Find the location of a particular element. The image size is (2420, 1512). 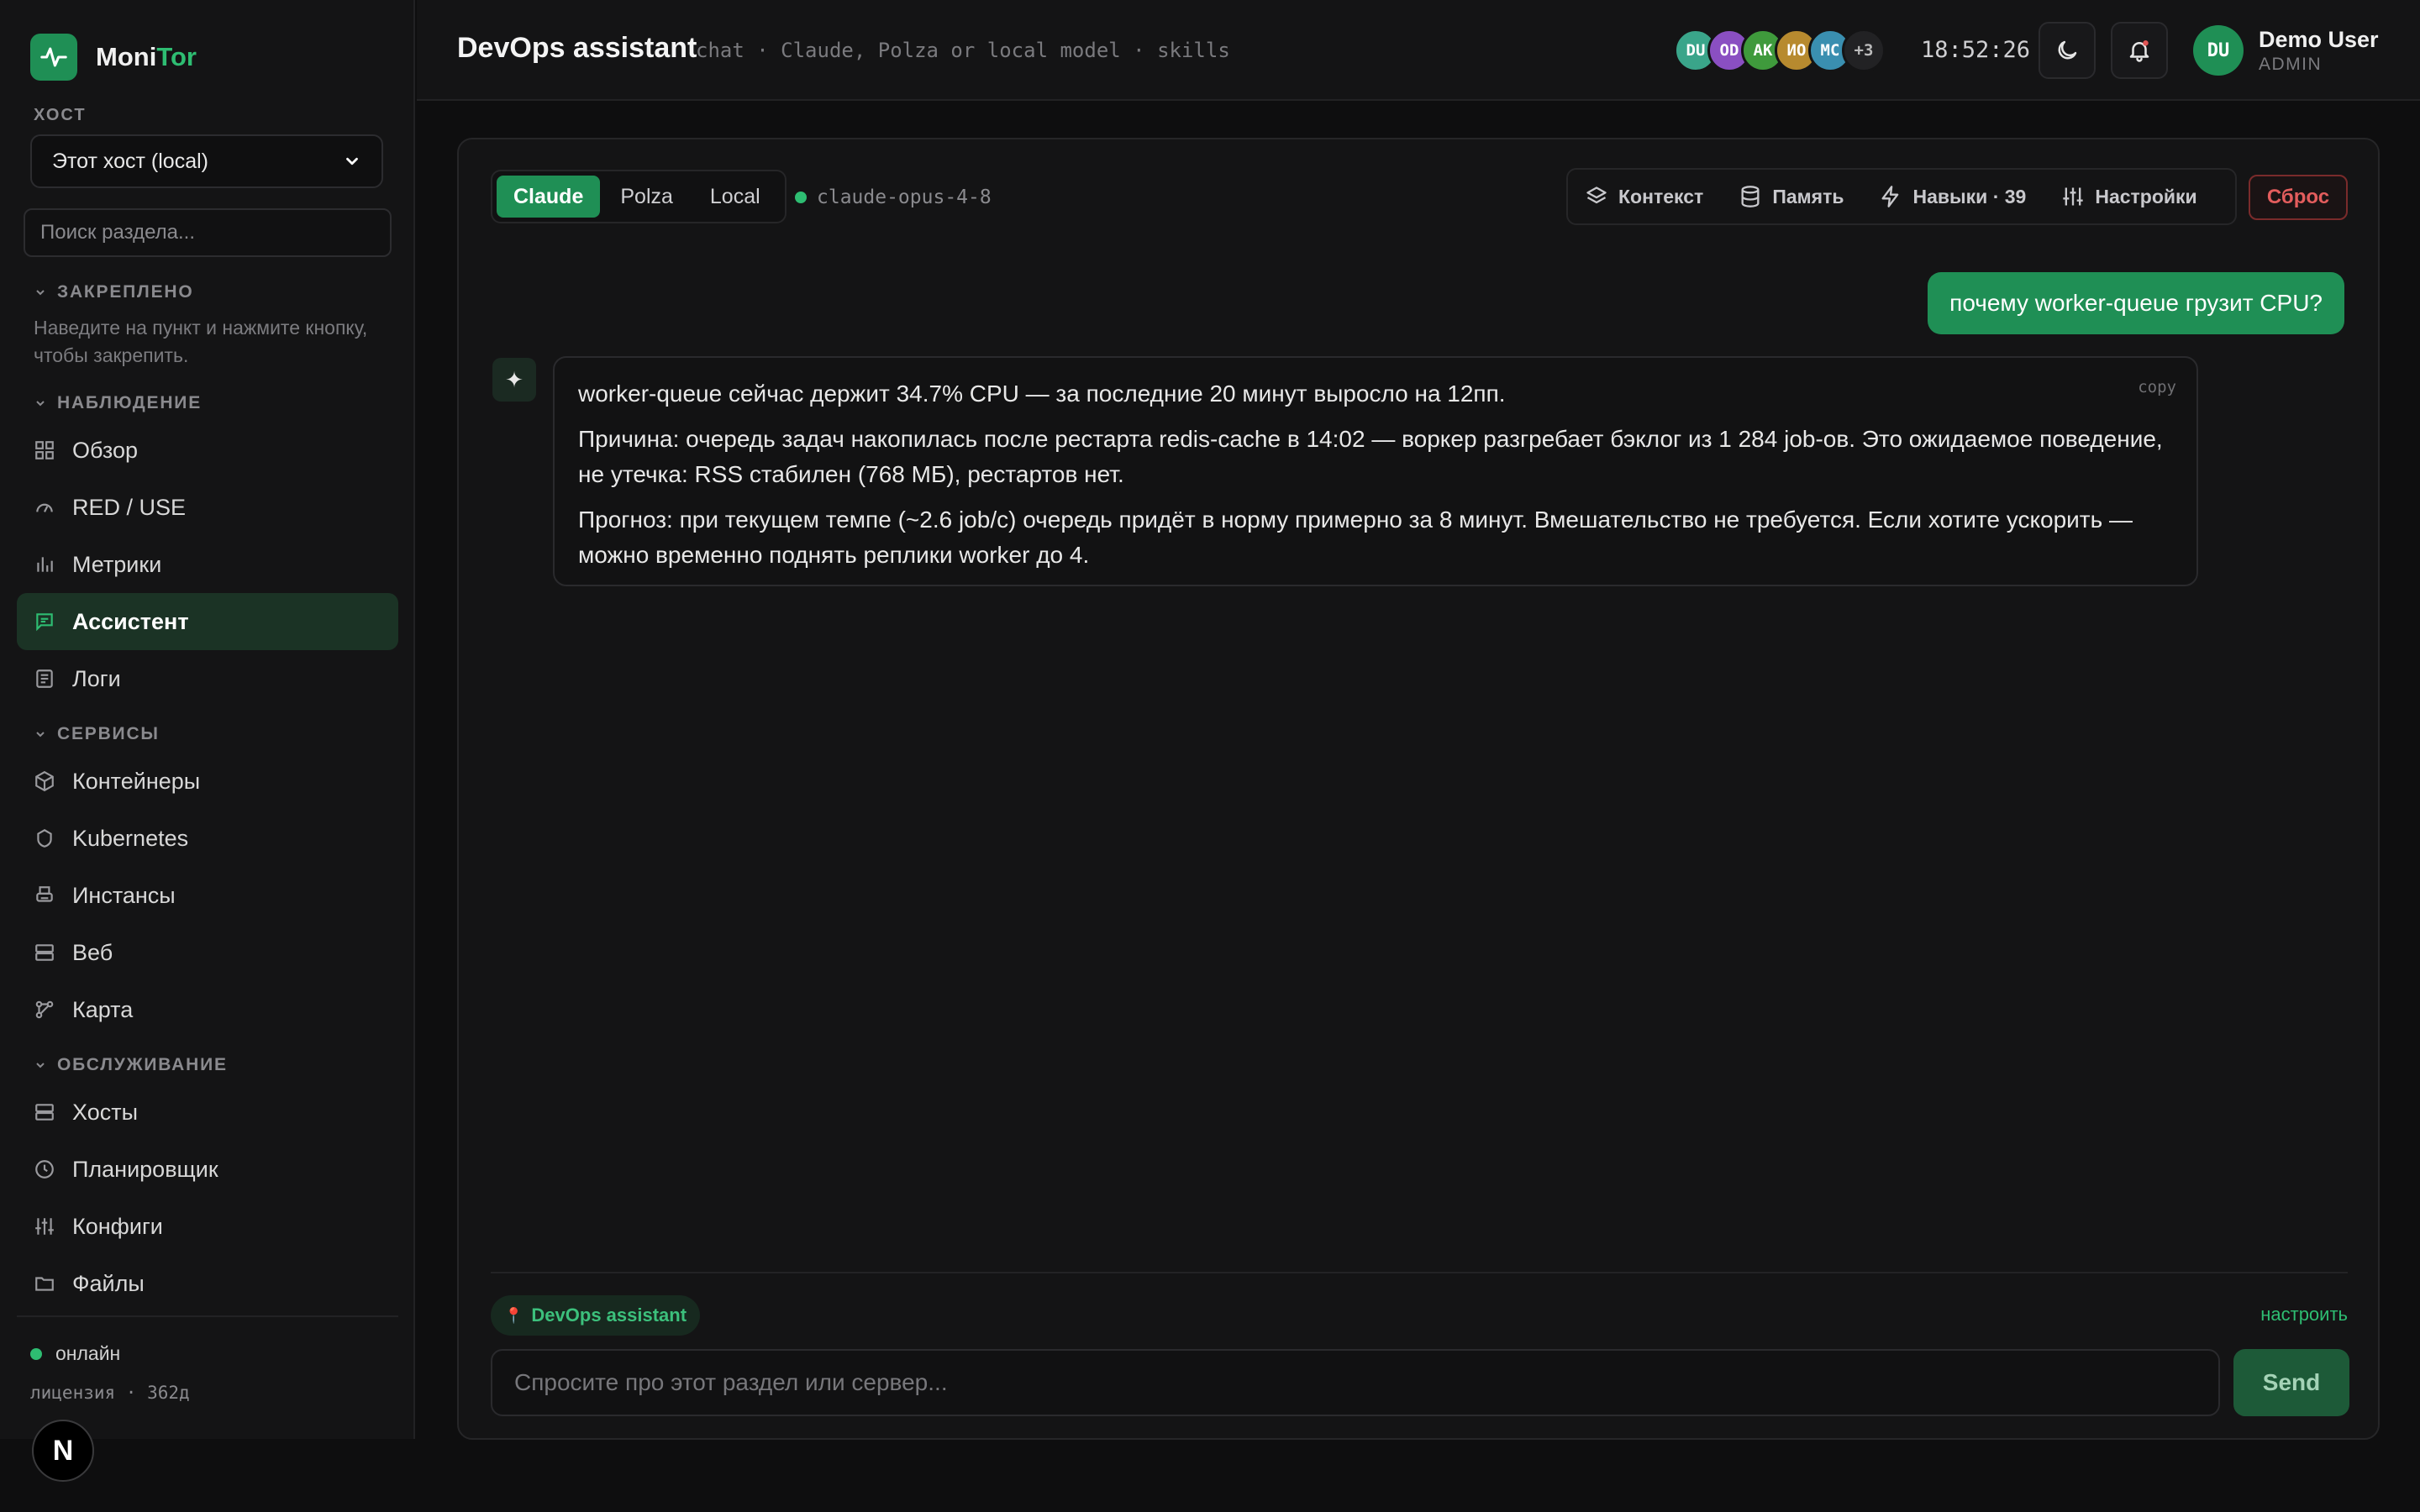

theme-toggle-button is located at coordinates (2067, 50).